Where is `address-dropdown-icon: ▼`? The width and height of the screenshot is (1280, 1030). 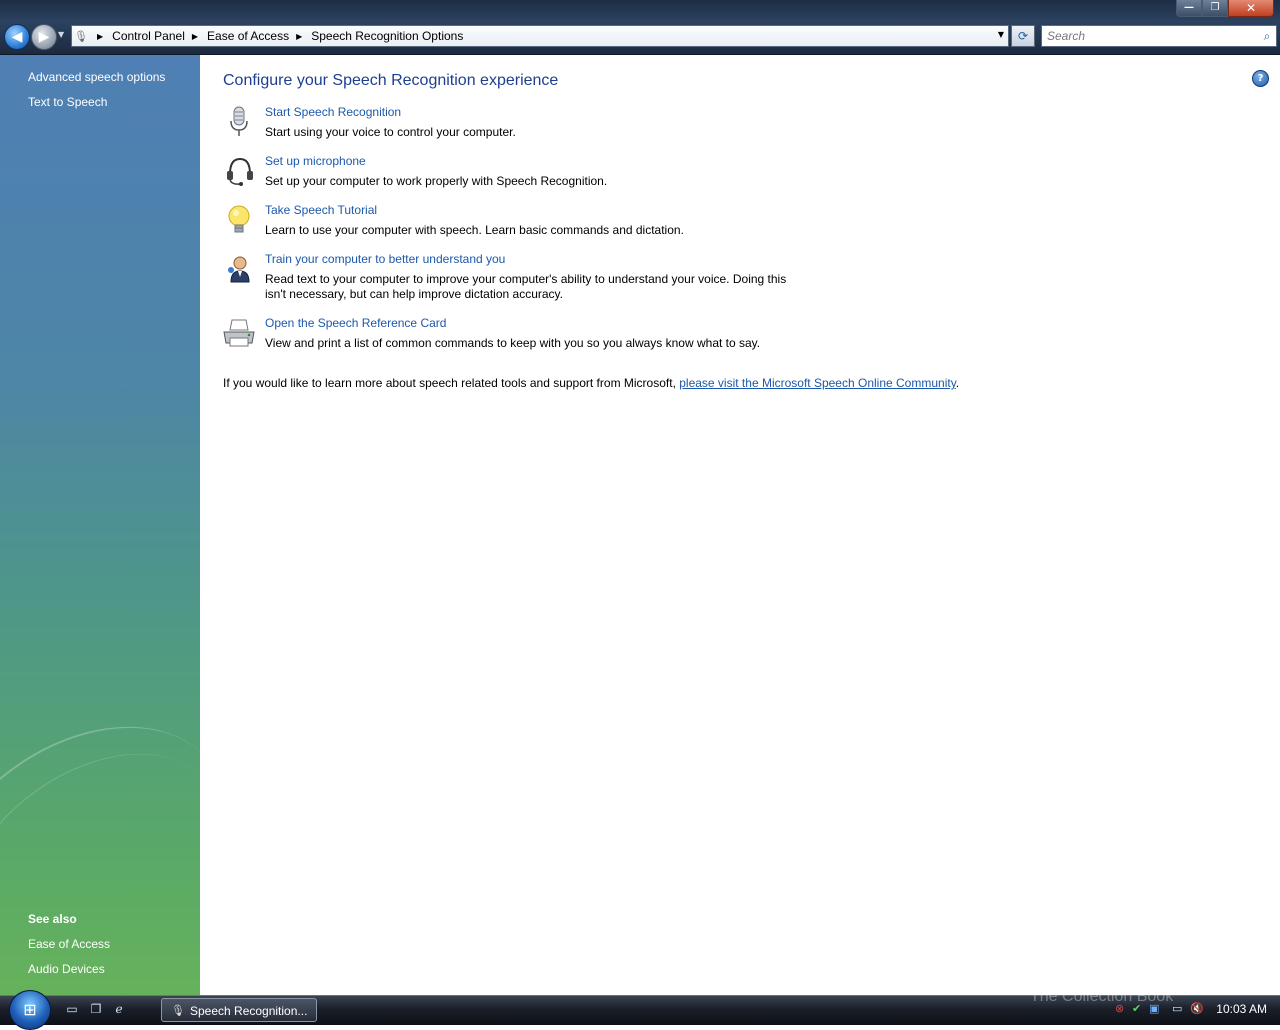
address-dropdown-icon: ▼ is located at coordinates (1001, 34).